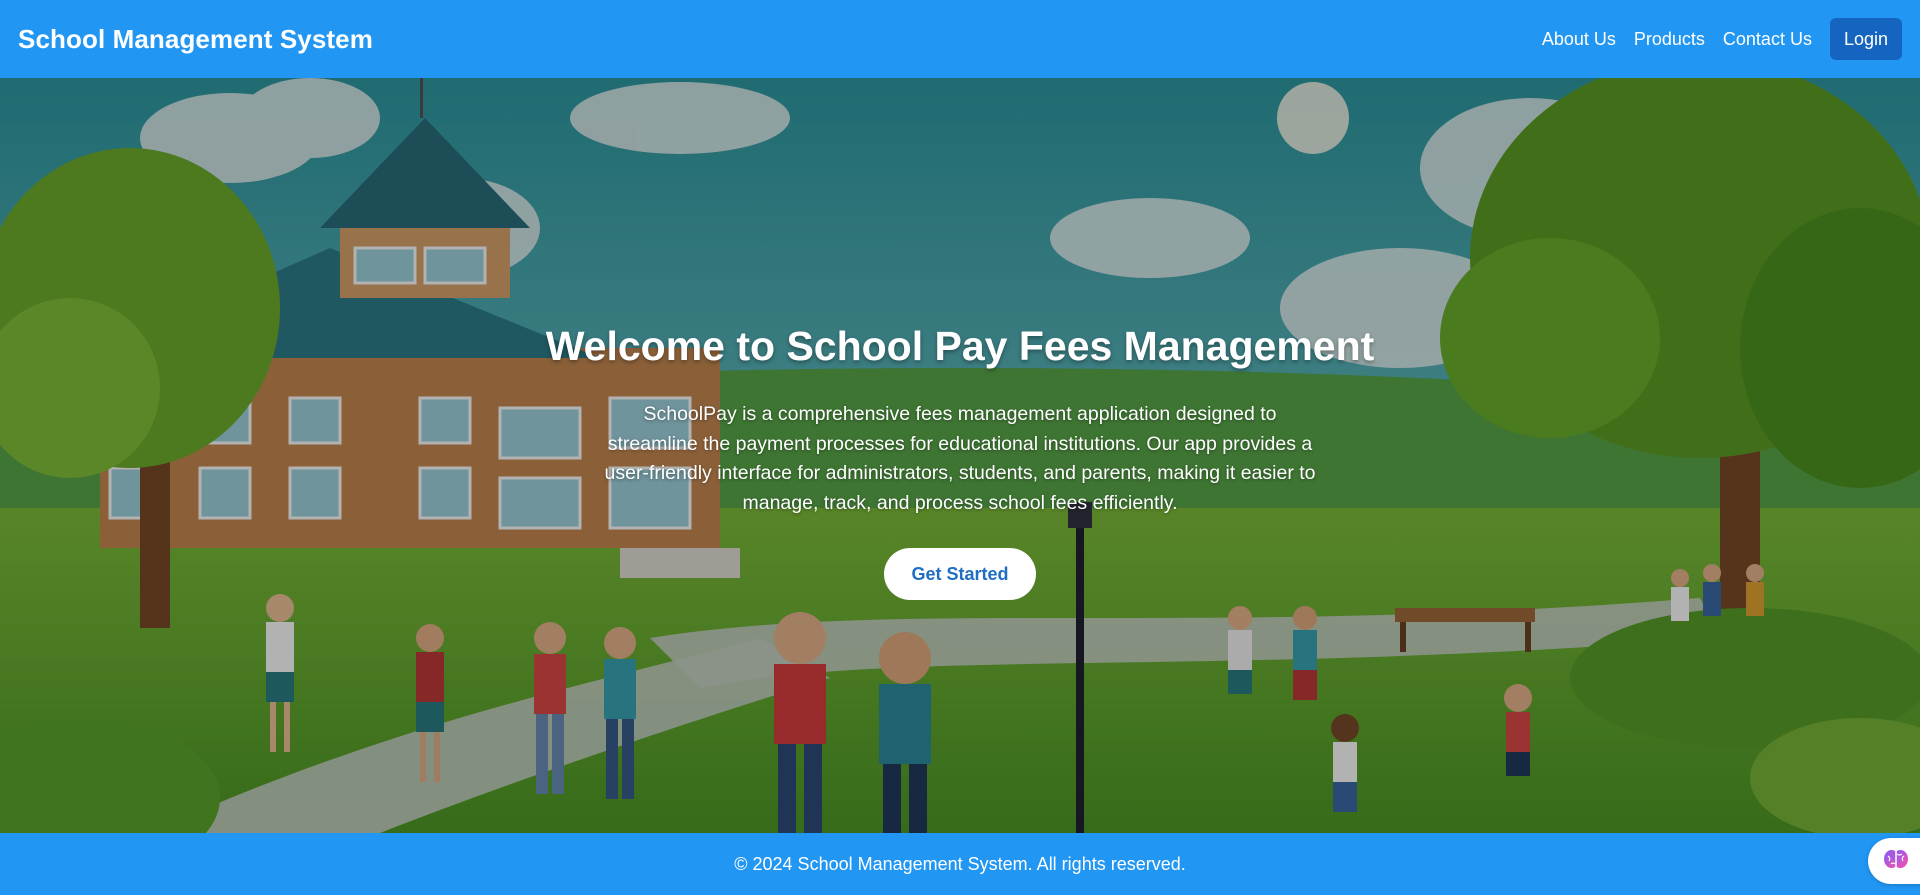 The width and height of the screenshot is (1920, 895). I want to click on login-button: Login, so click(1865, 39).